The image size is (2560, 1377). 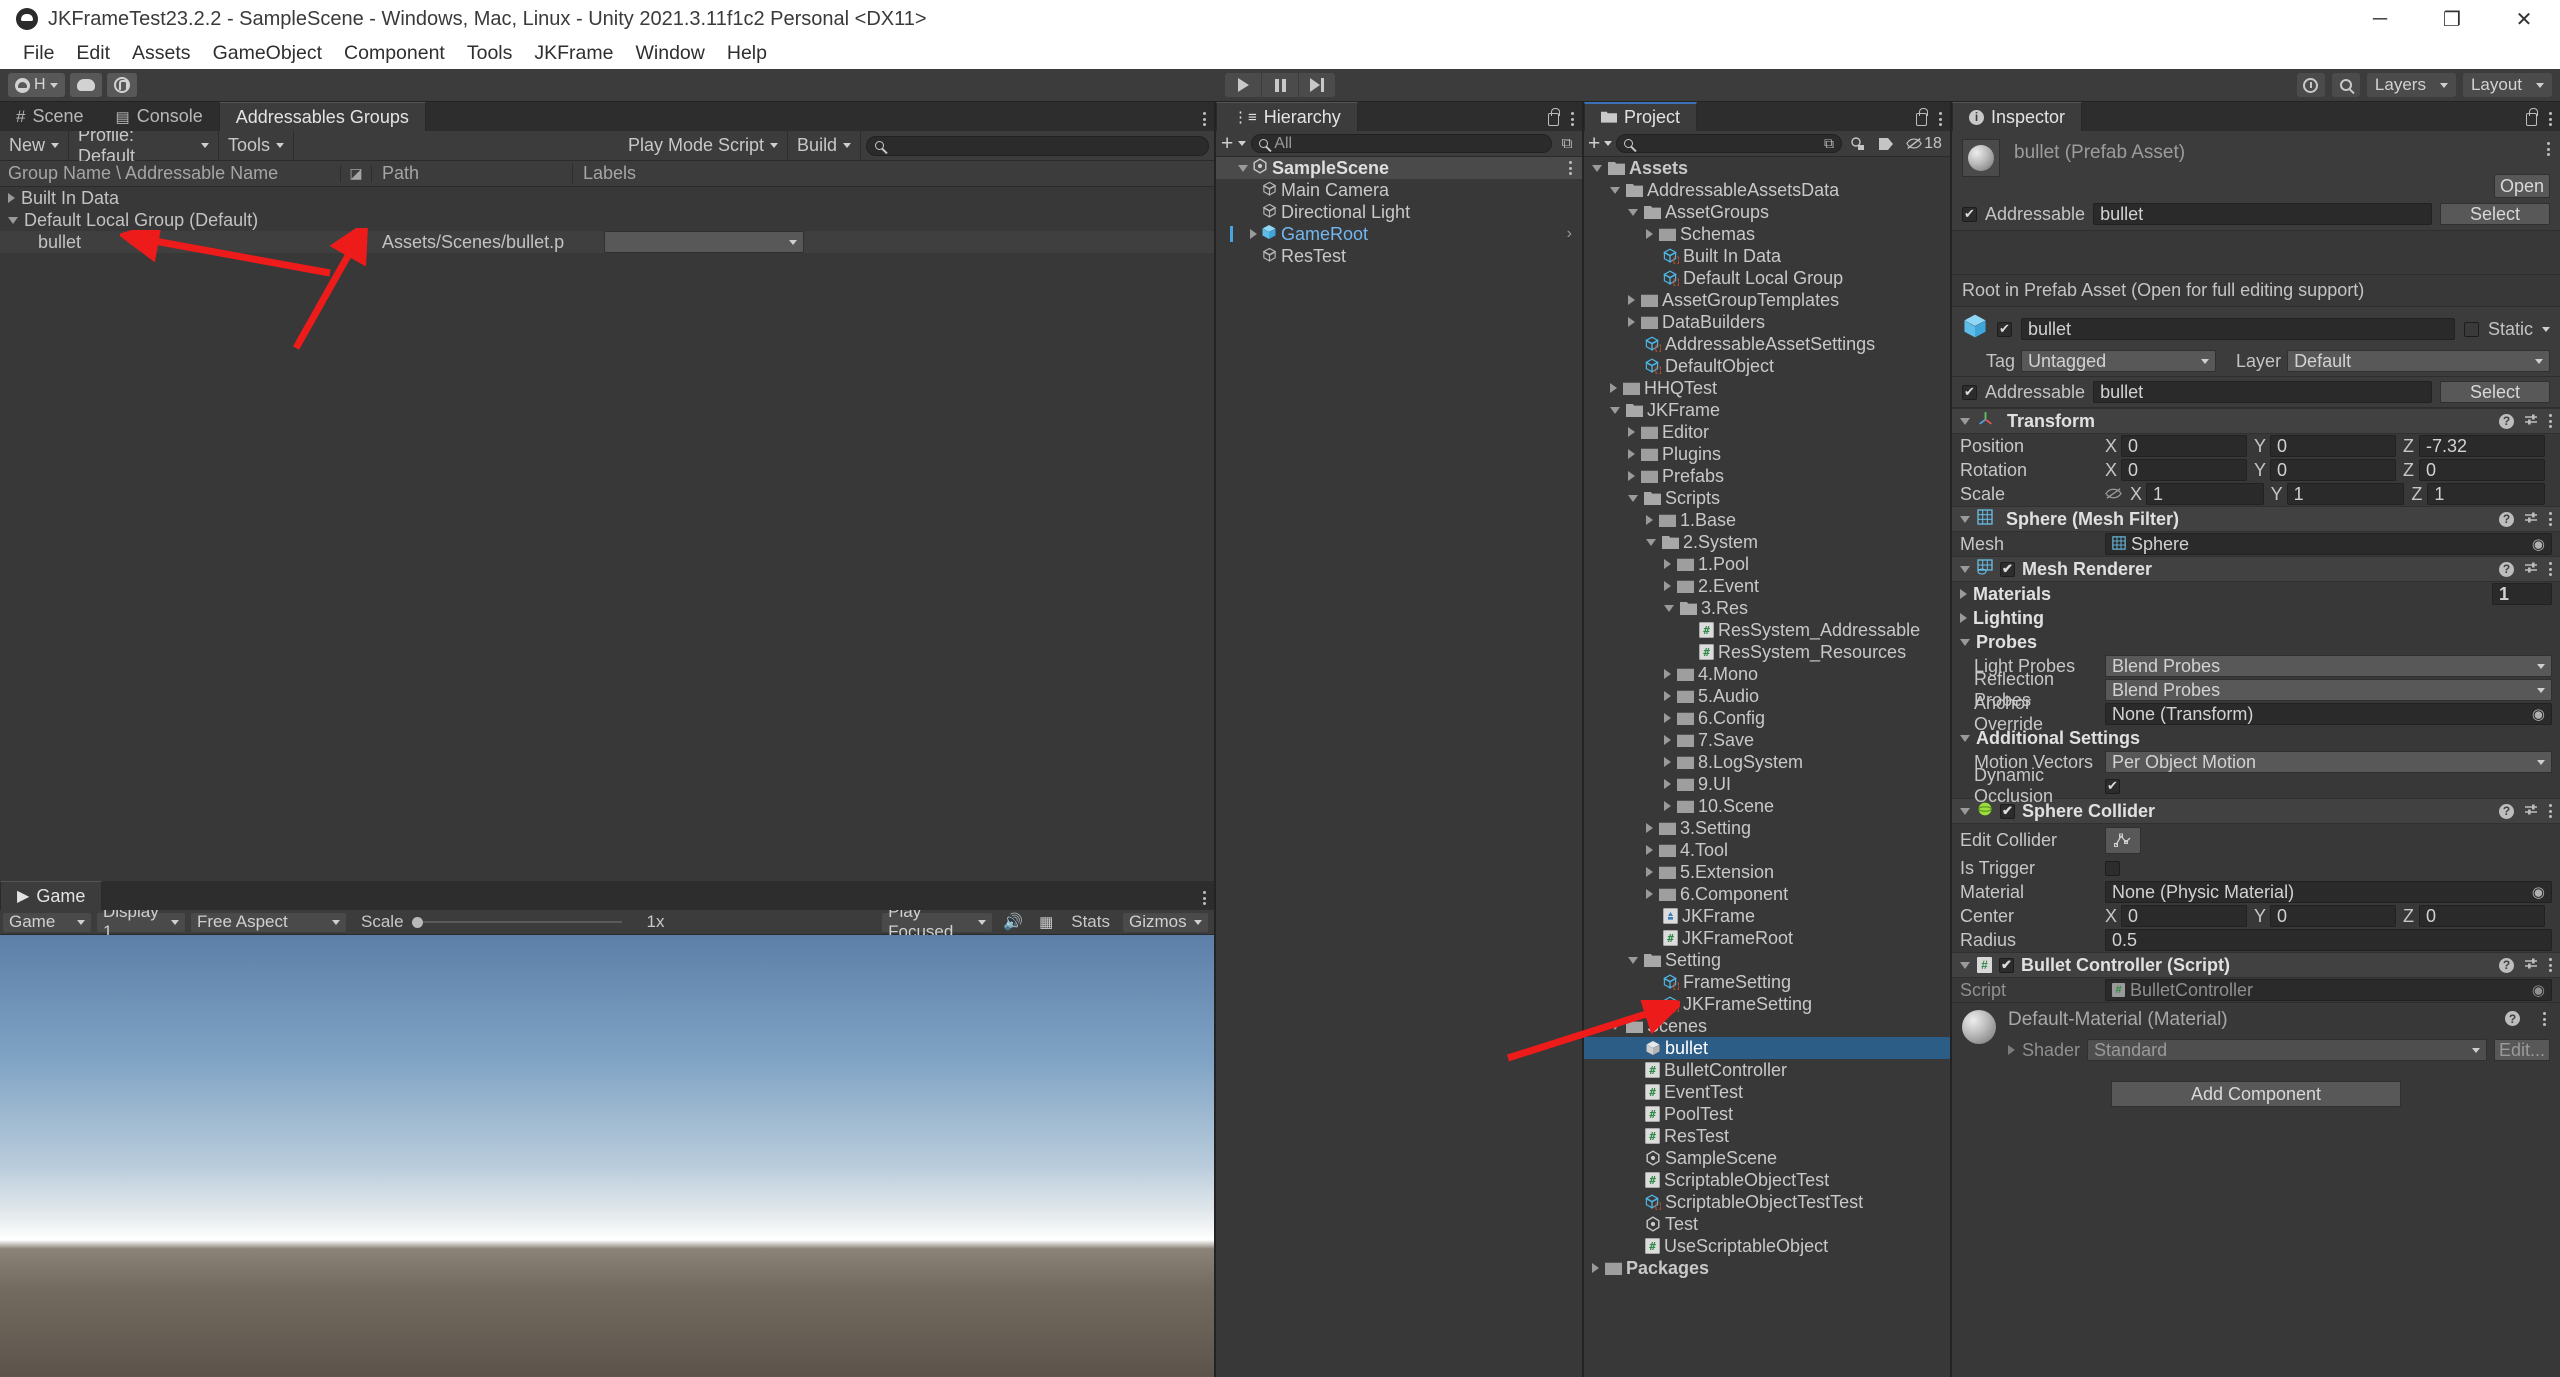 What do you see at coordinates (2482, 446) in the screenshot?
I see `position-z-input: -7.32` at bounding box center [2482, 446].